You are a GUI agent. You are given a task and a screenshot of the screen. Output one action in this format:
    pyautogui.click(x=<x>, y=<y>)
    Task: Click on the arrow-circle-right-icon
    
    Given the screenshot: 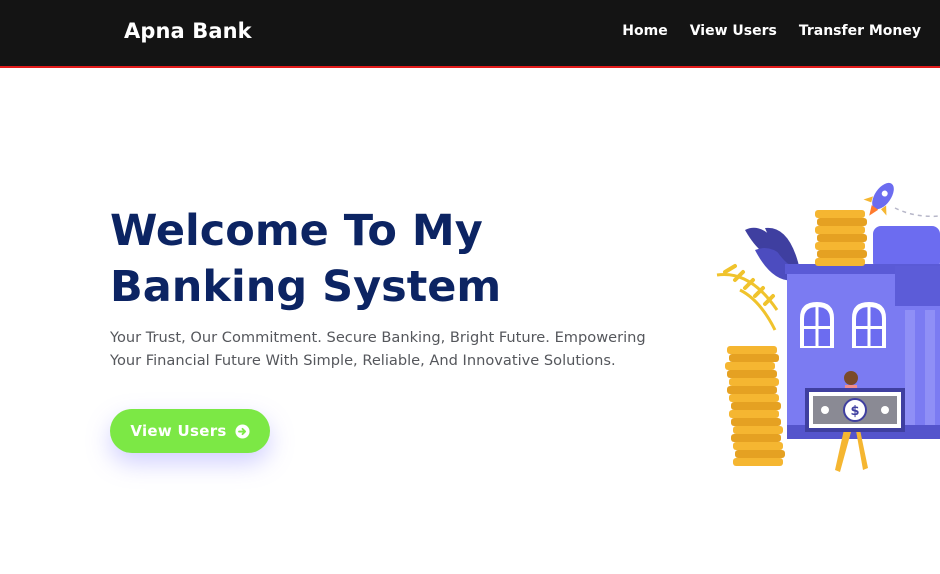 What is the action you would take?
    pyautogui.click(x=242, y=431)
    